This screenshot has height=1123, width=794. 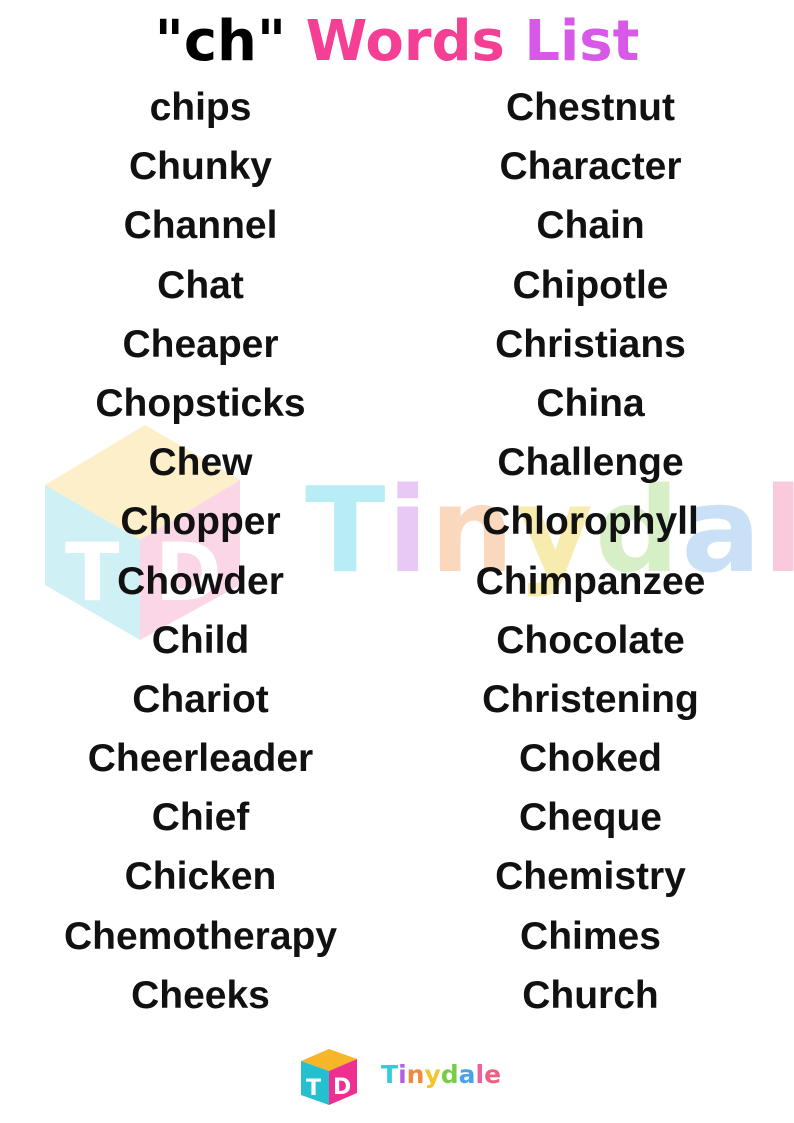 What do you see at coordinates (405, 41) in the screenshot?
I see `title-words: Words` at bounding box center [405, 41].